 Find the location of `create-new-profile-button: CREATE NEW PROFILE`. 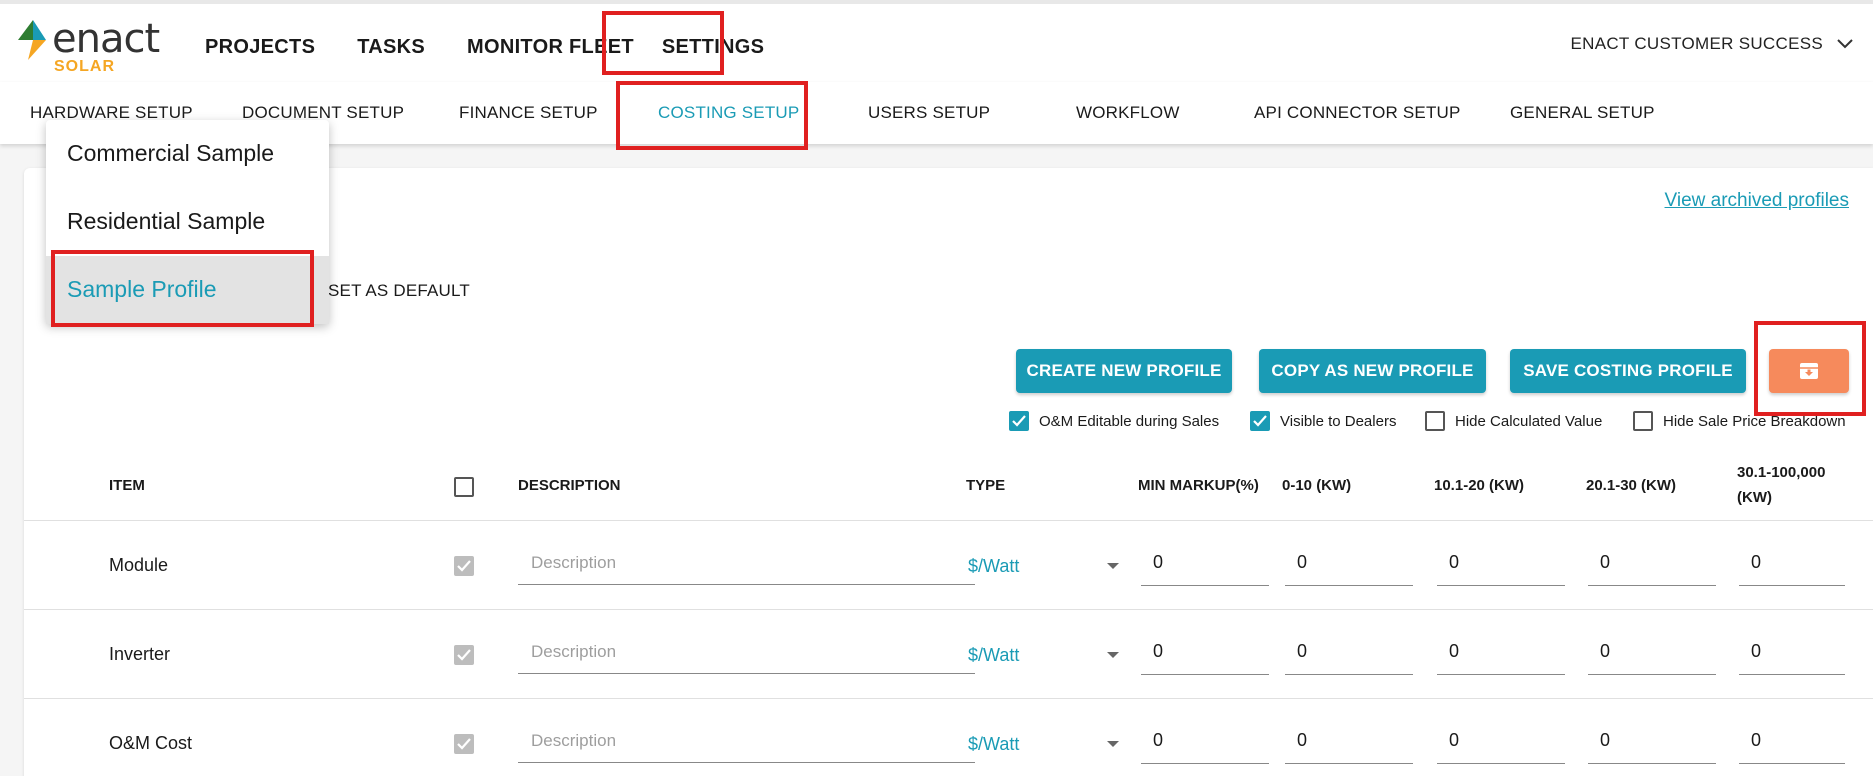

create-new-profile-button: CREATE NEW PROFILE is located at coordinates (1124, 371).